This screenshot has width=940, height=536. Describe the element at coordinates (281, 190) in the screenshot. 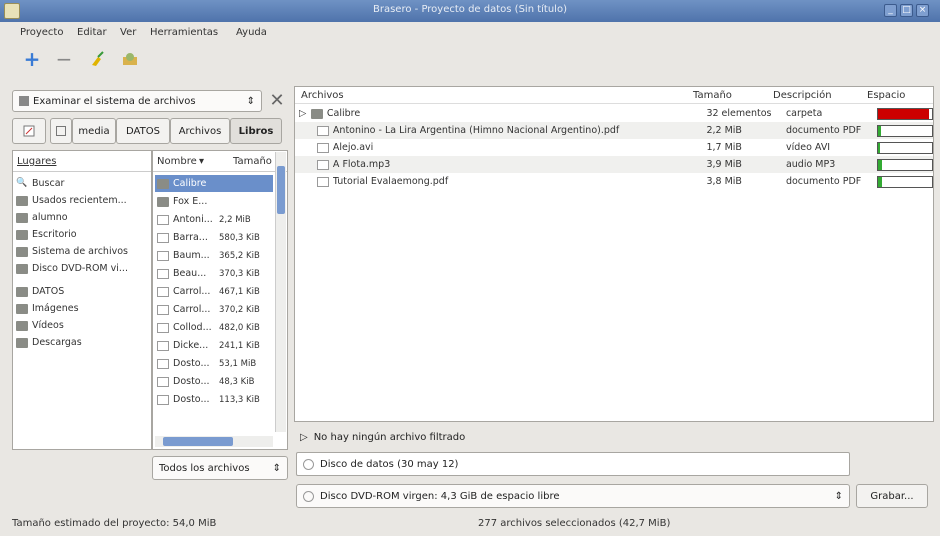

I see `scrollbar-thumb` at that location.